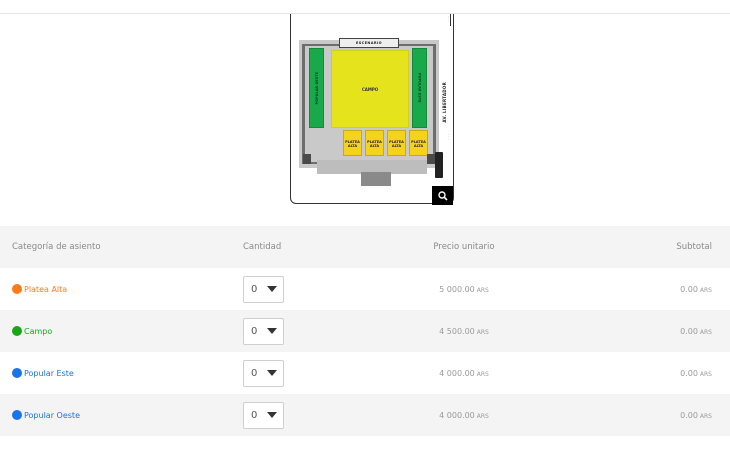 Image resolution: width=730 pixels, height=457 pixels. I want to click on table-row: Campo 0 4 500.00 ARS 0.00 ARS, so click(365, 331).